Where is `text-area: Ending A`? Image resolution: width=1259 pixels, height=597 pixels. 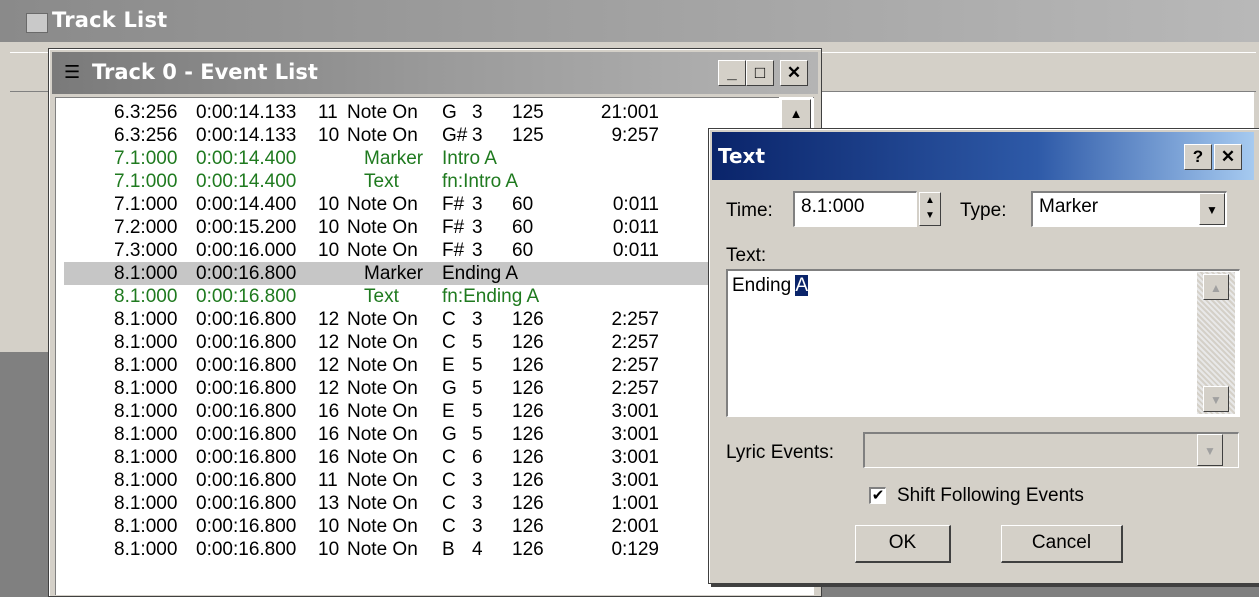 text-area: Ending A is located at coordinates (983, 343).